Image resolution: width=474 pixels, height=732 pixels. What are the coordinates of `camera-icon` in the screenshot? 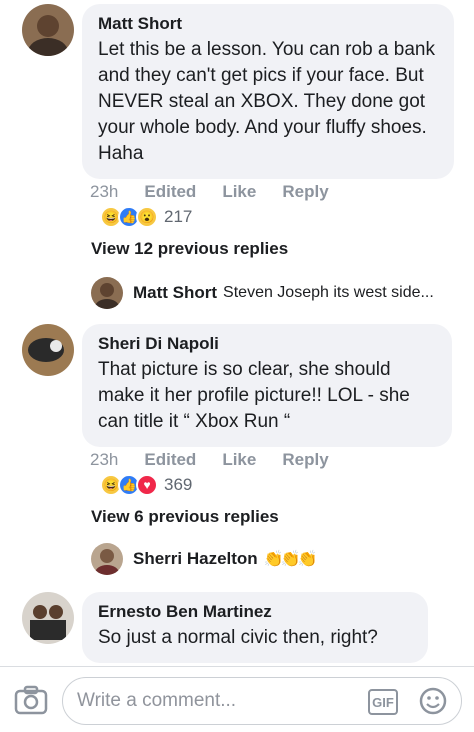 It's located at (31, 700).